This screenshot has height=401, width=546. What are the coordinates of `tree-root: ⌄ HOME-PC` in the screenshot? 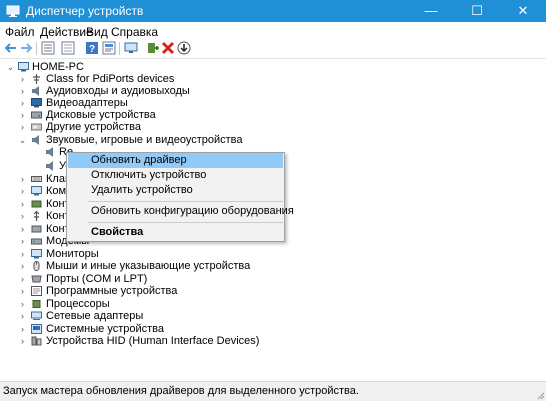 It's located at (100, 67).